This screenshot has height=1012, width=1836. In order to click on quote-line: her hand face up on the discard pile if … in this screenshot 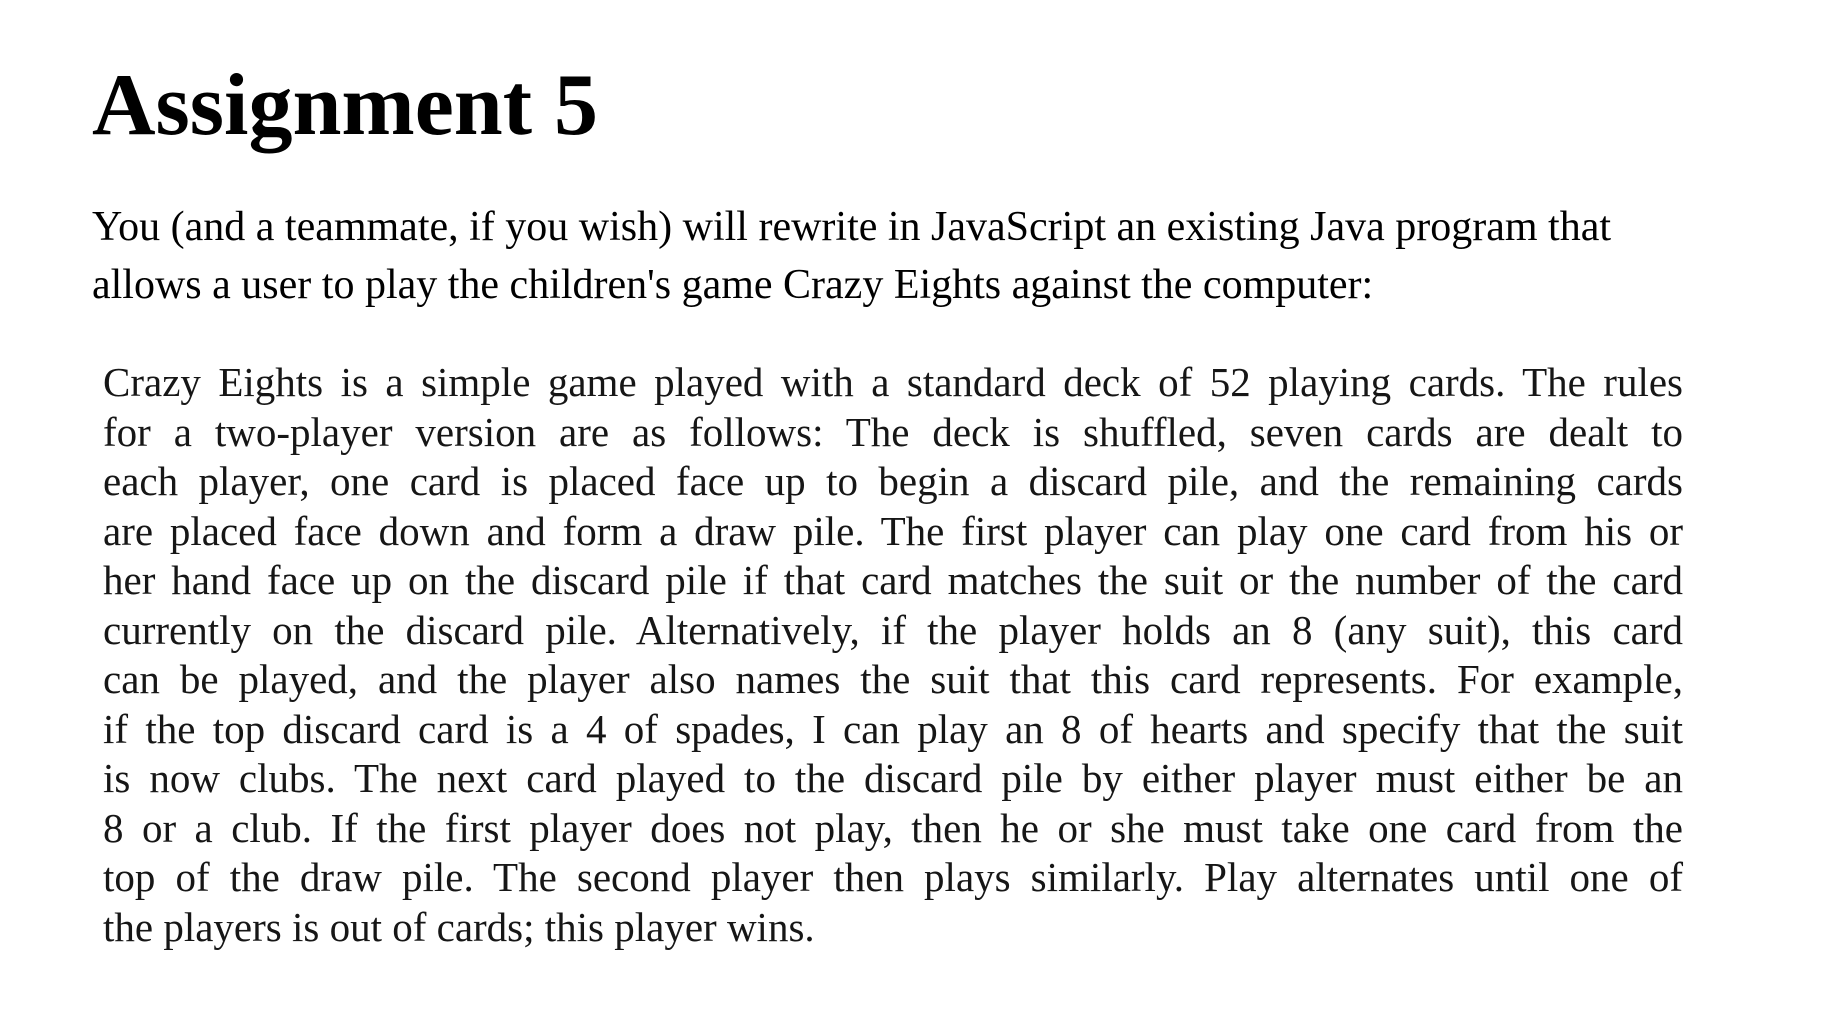, I will do `click(893, 580)`.